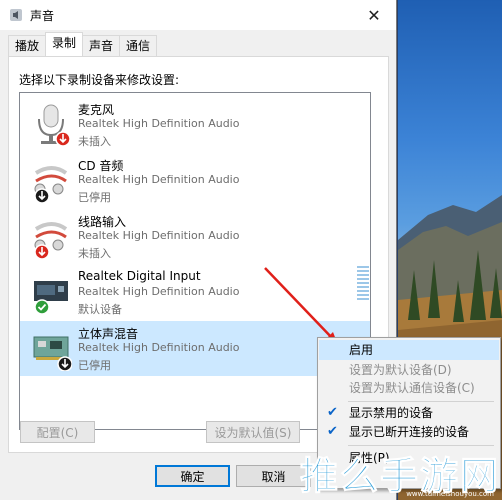  Describe the element at coordinates (409, 370) in the screenshot. I see `menu-item-set-default-device: 设置为默认设备(D)` at that location.